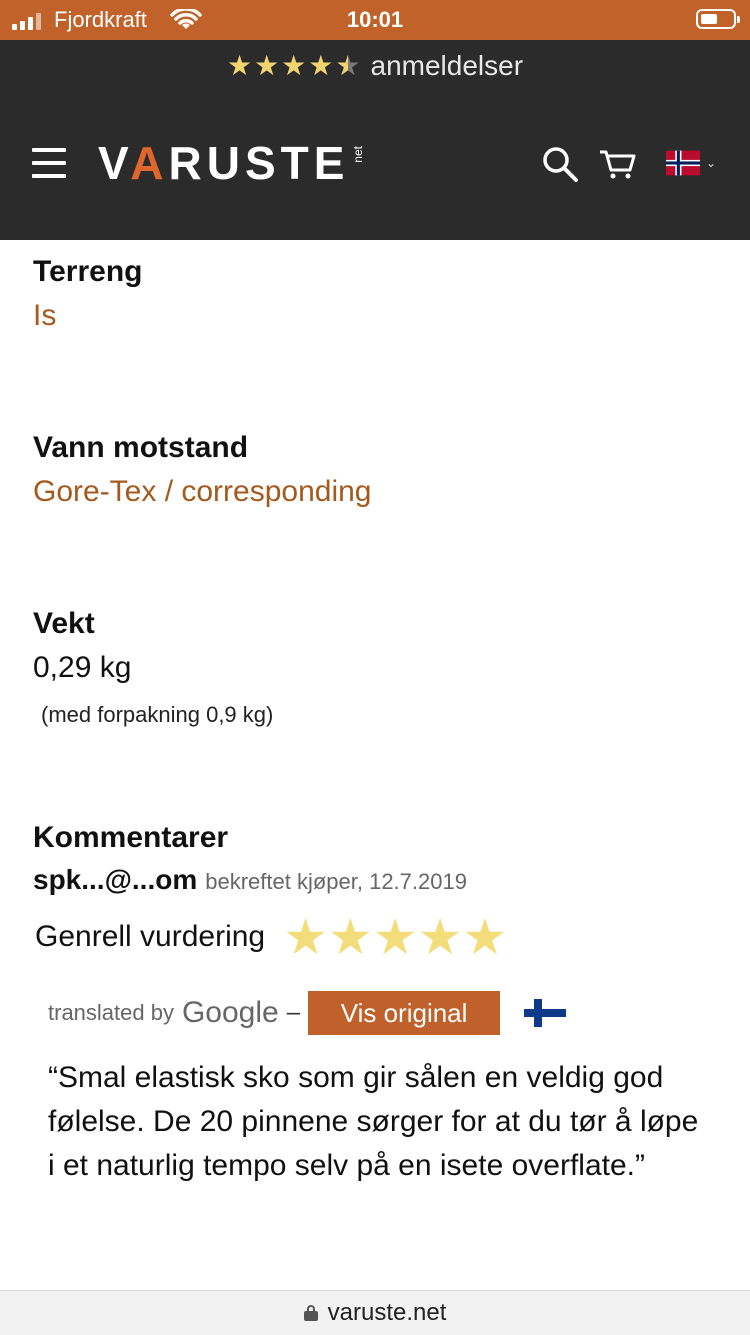 The image size is (750, 1335). Describe the element at coordinates (545, 1013) in the screenshot. I see `finland-flag-icon` at that location.